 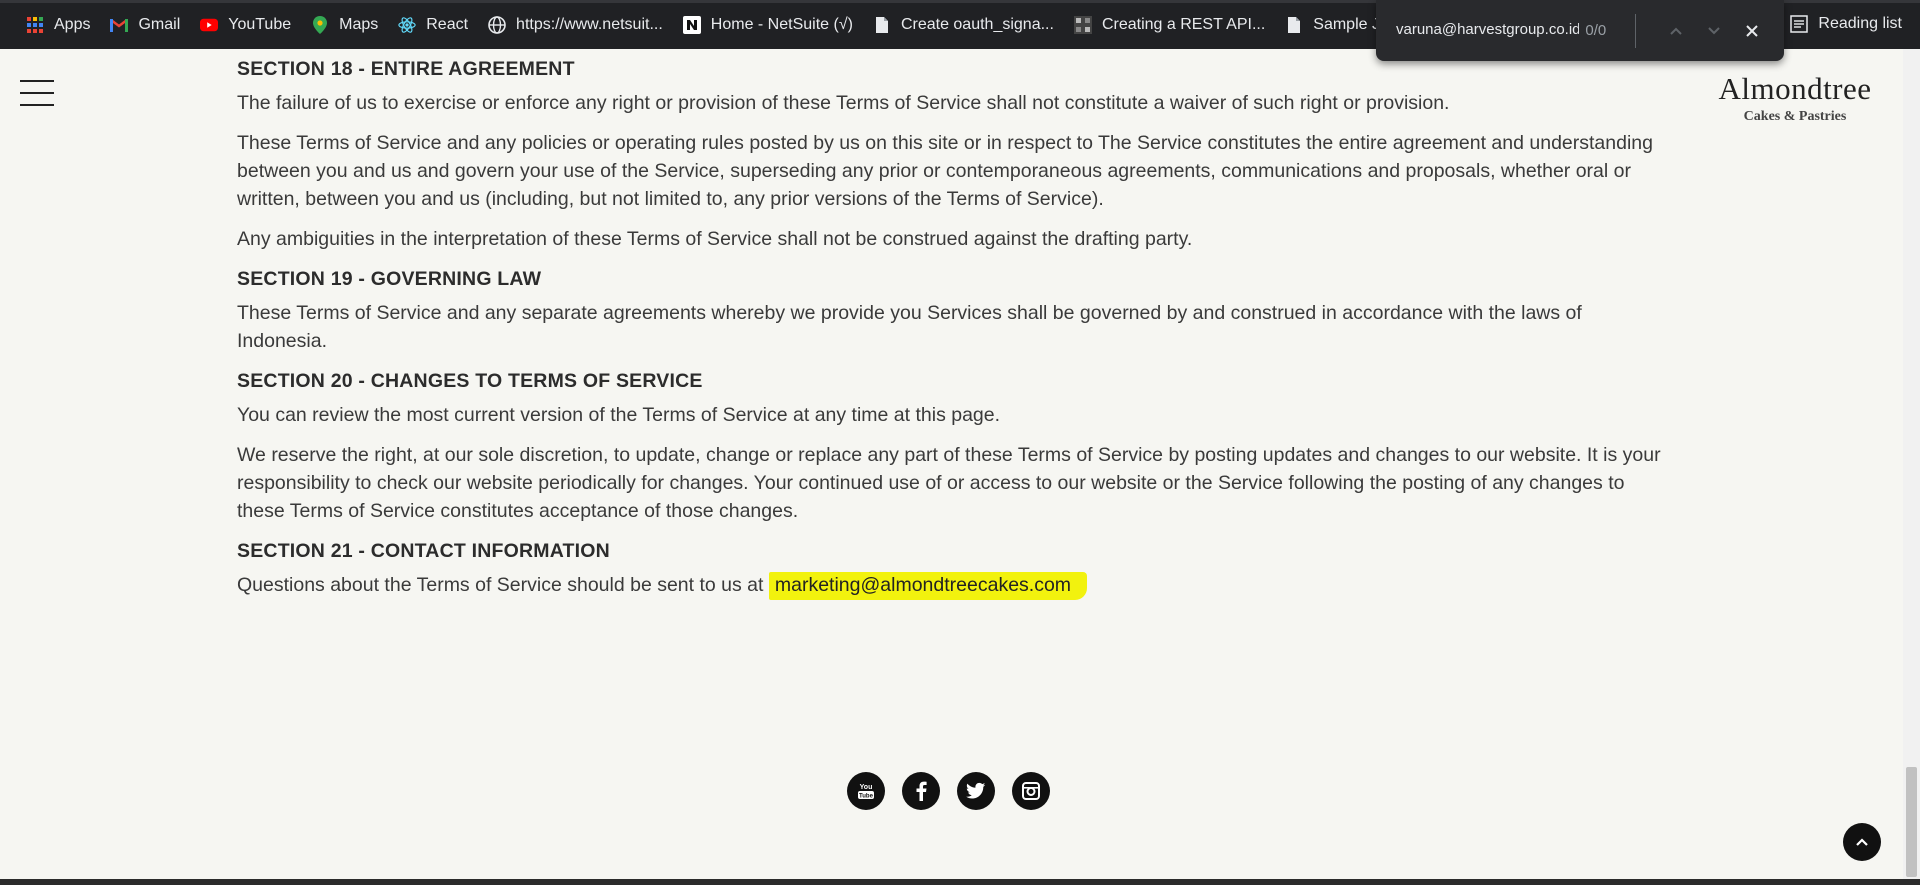 What do you see at coordinates (1860, 23) in the screenshot?
I see `reading-list-label: Reading list` at bounding box center [1860, 23].